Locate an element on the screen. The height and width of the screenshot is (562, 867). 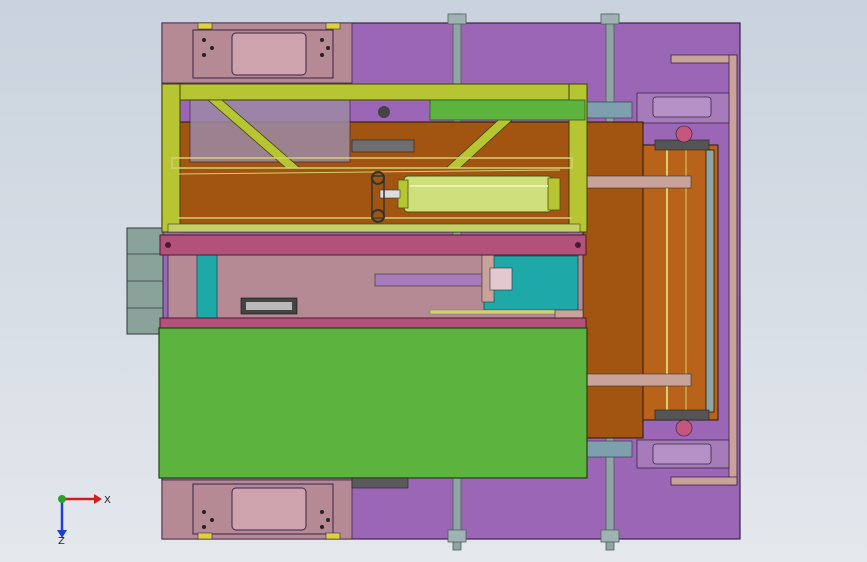
pink-rail-lower is located at coordinates (373, 323).